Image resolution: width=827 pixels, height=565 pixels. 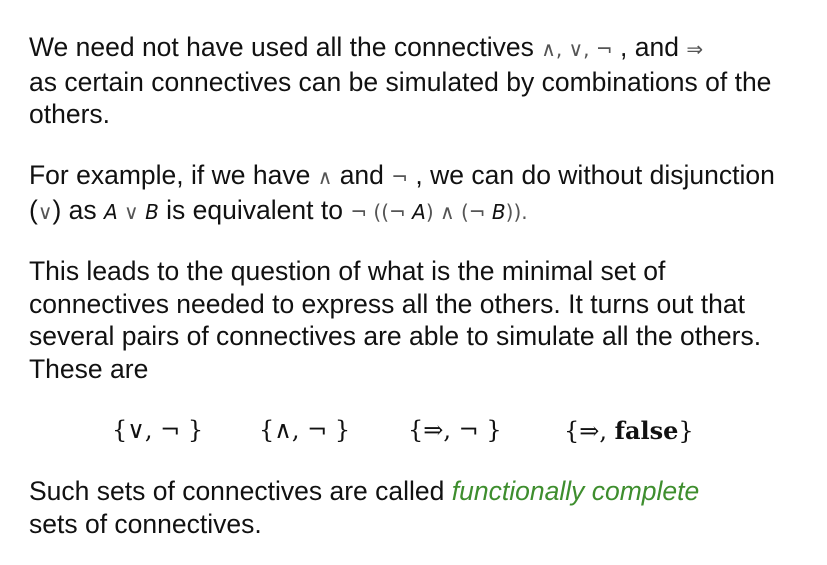 I want to click on highlighted-term: functionally complete, so click(x=575, y=491).